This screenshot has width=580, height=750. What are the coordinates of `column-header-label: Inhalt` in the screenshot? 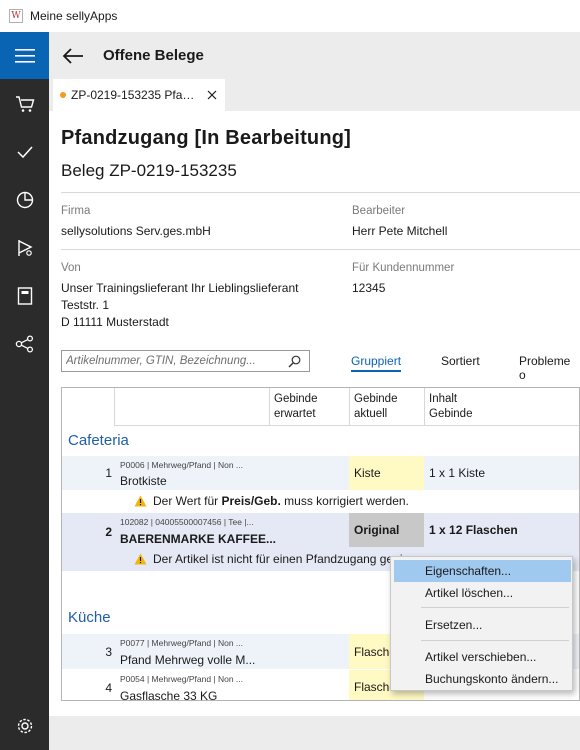 It's located at (443, 399).